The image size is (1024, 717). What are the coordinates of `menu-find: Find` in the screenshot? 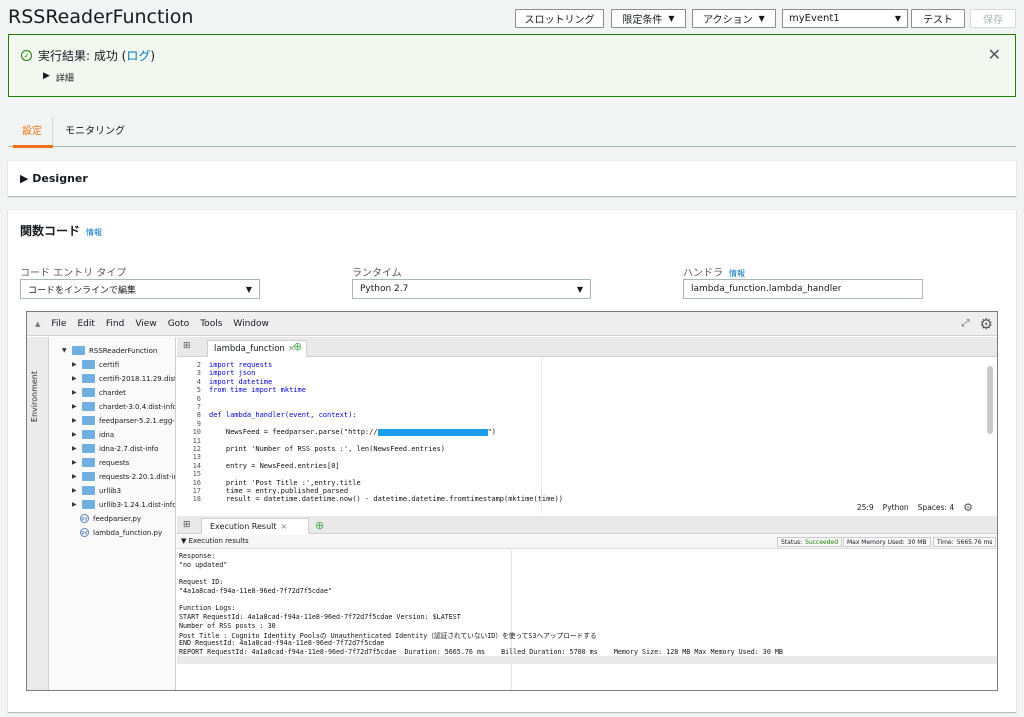 It's located at (115, 324).